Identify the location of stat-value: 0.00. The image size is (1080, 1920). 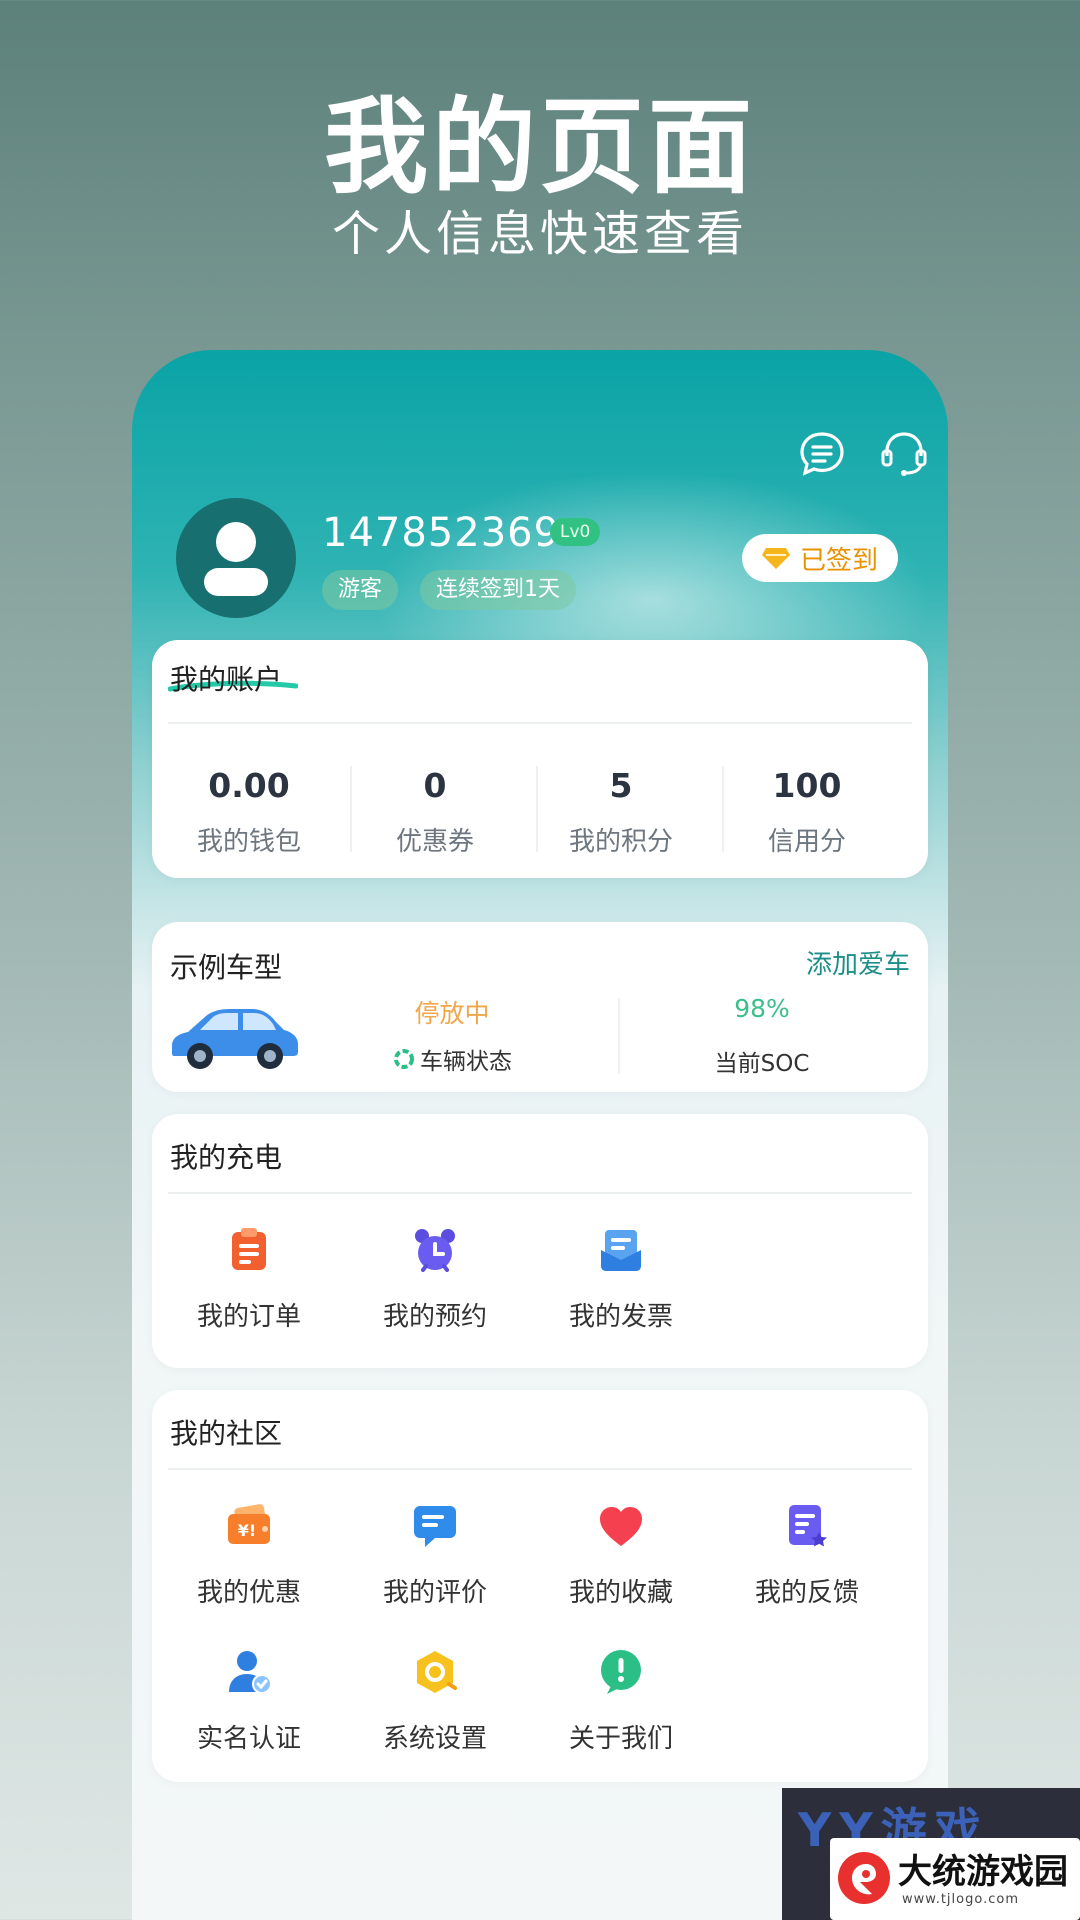
(249, 785).